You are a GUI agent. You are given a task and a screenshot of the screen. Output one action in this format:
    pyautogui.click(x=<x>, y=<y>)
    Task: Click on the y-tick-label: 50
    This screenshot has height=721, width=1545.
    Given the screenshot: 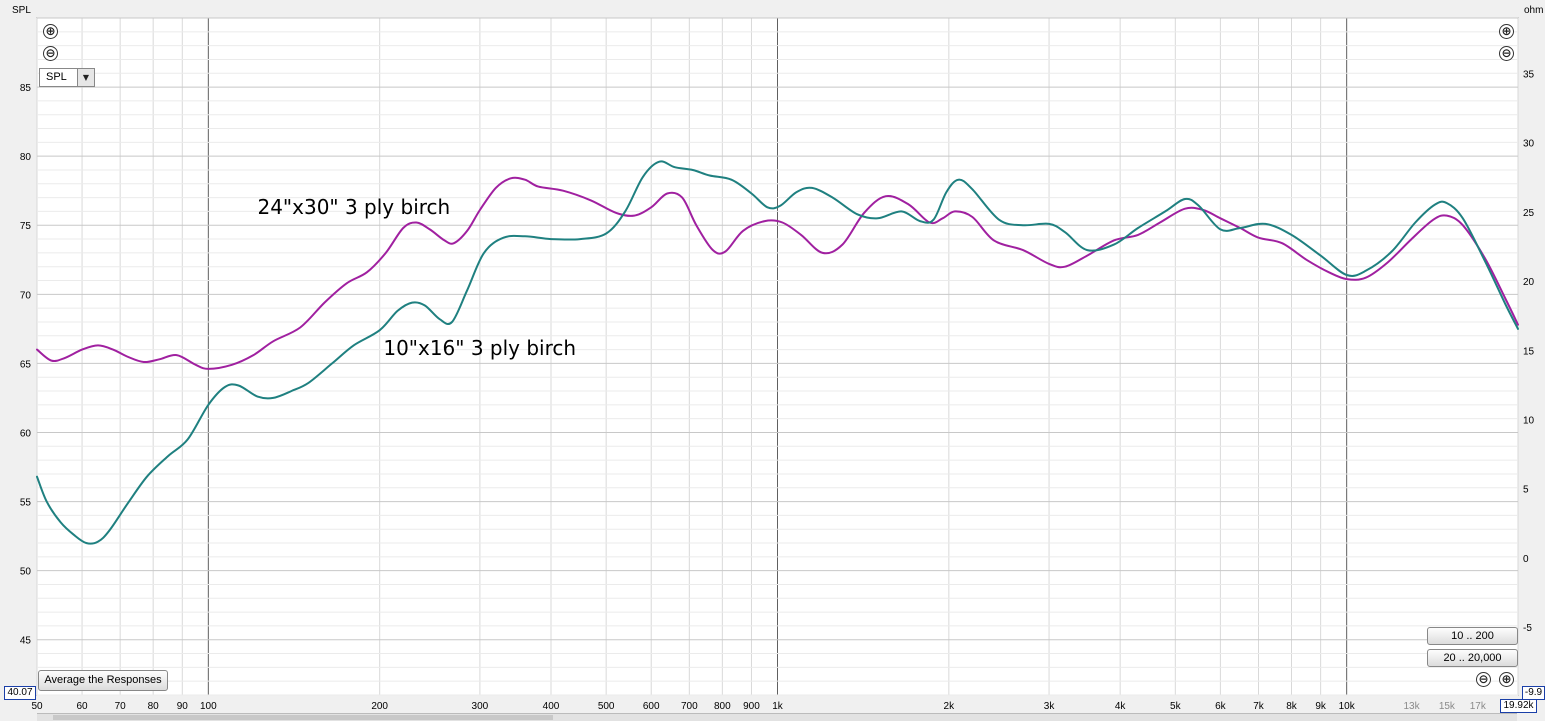 What is the action you would take?
    pyautogui.click(x=26, y=572)
    